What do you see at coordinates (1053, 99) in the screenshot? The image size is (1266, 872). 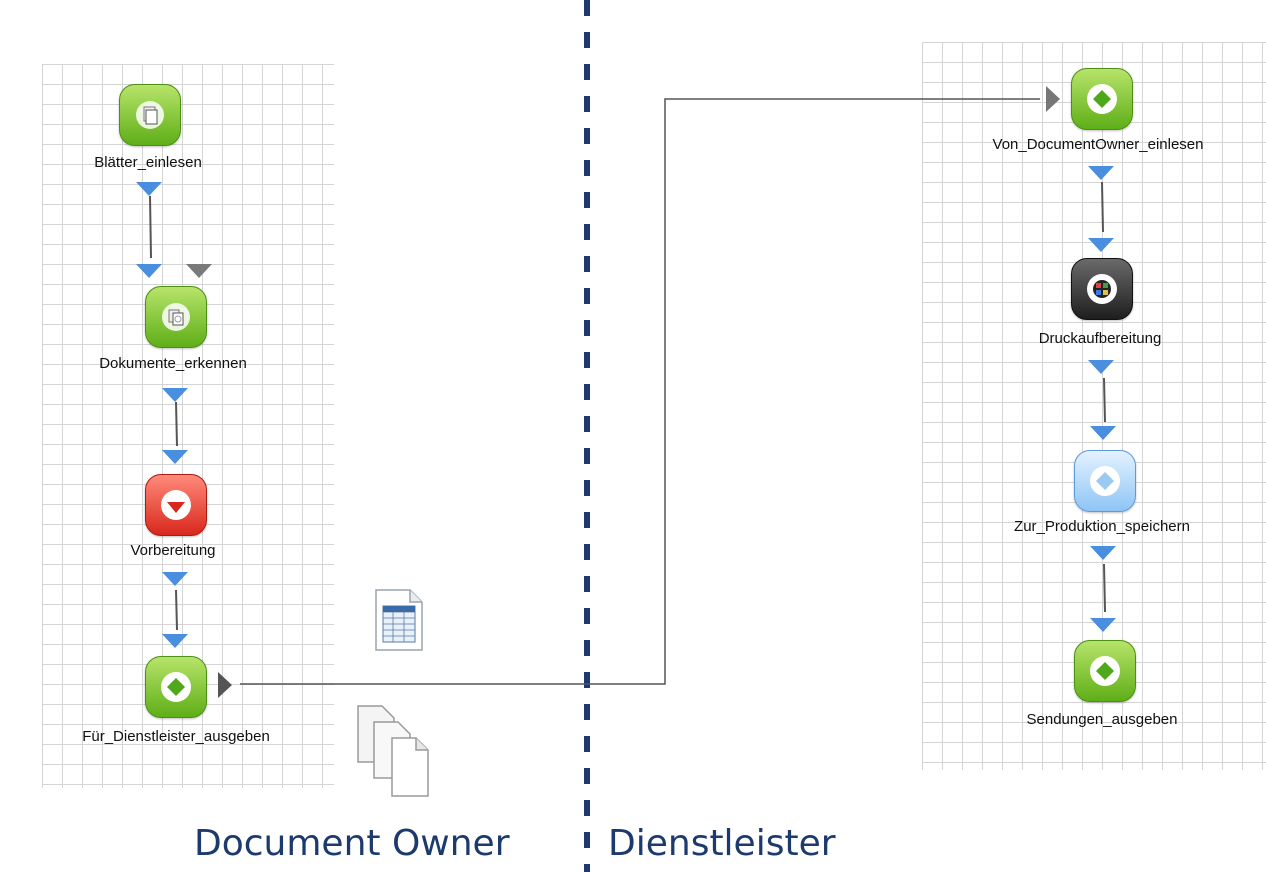 I see `port-side-in-r1` at bounding box center [1053, 99].